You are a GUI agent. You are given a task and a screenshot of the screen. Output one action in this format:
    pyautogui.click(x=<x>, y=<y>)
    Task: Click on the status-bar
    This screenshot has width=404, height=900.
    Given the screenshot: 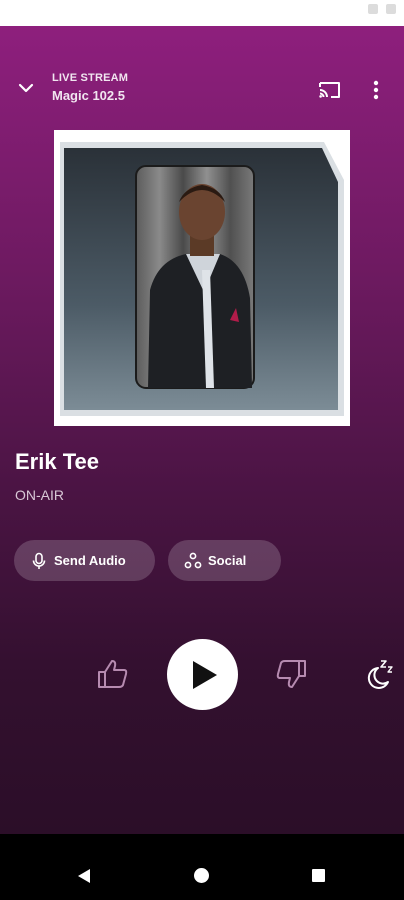 What is the action you would take?
    pyautogui.click(x=202, y=13)
    